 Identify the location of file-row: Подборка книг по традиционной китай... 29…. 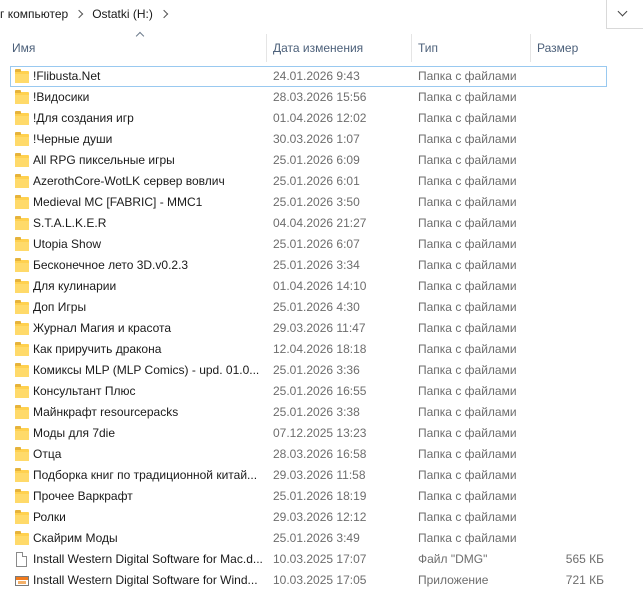
(308, 475).